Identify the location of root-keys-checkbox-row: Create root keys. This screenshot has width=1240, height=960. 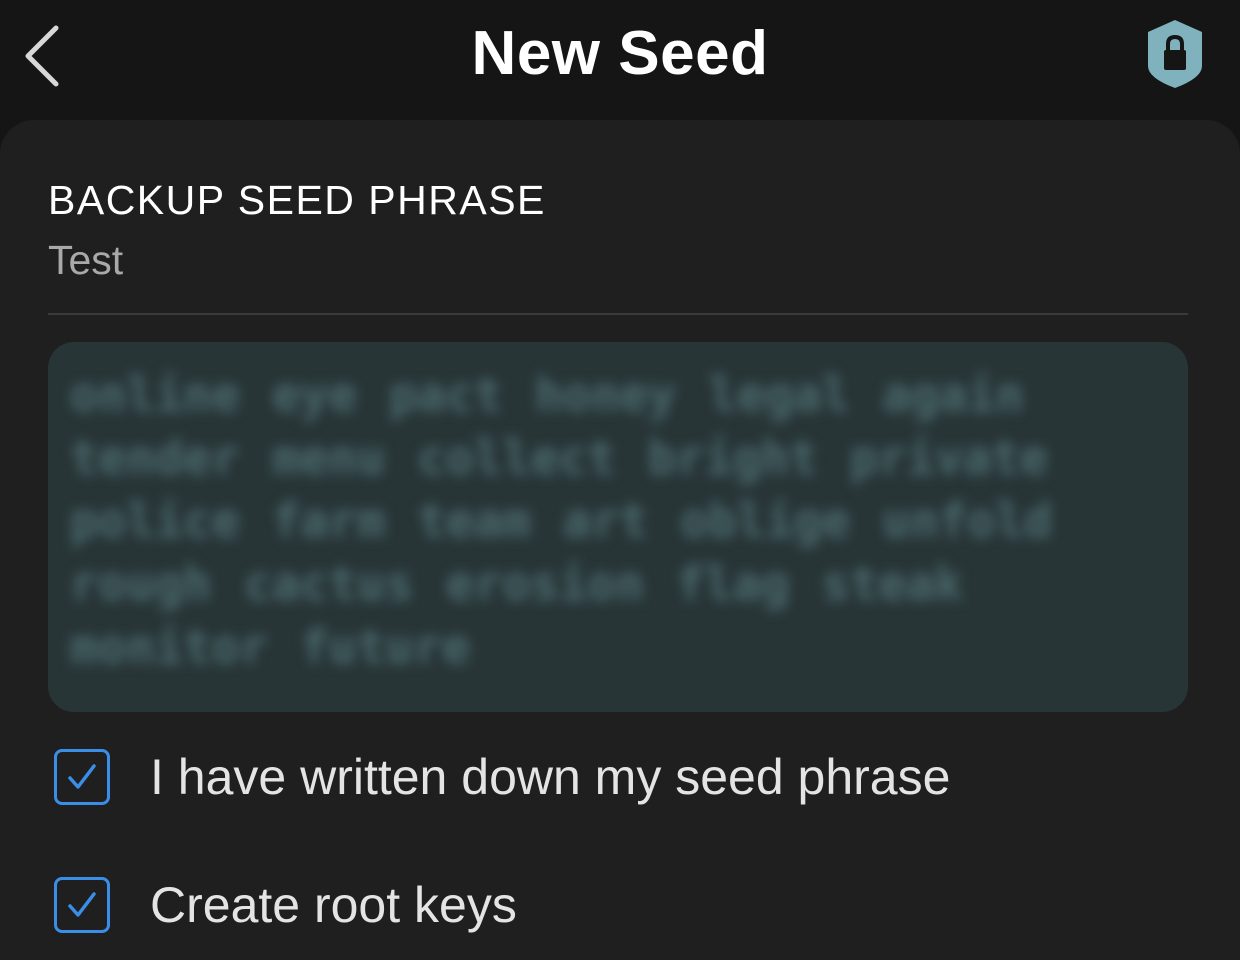
(285, 905).